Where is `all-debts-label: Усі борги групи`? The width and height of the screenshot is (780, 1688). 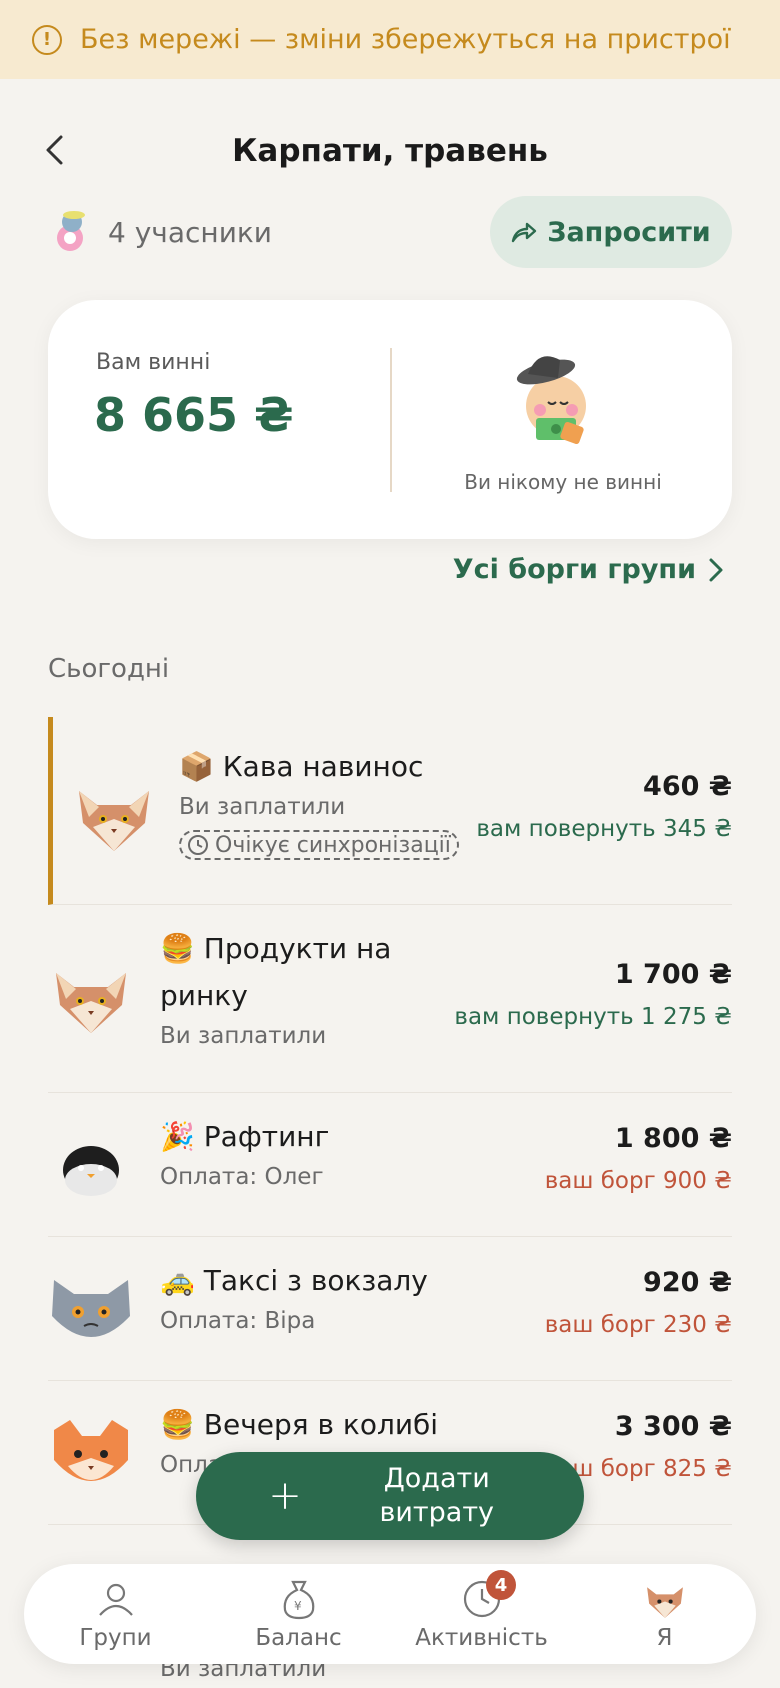 all-debts-label: Усі борги групи is located at coordinates (574, 569).